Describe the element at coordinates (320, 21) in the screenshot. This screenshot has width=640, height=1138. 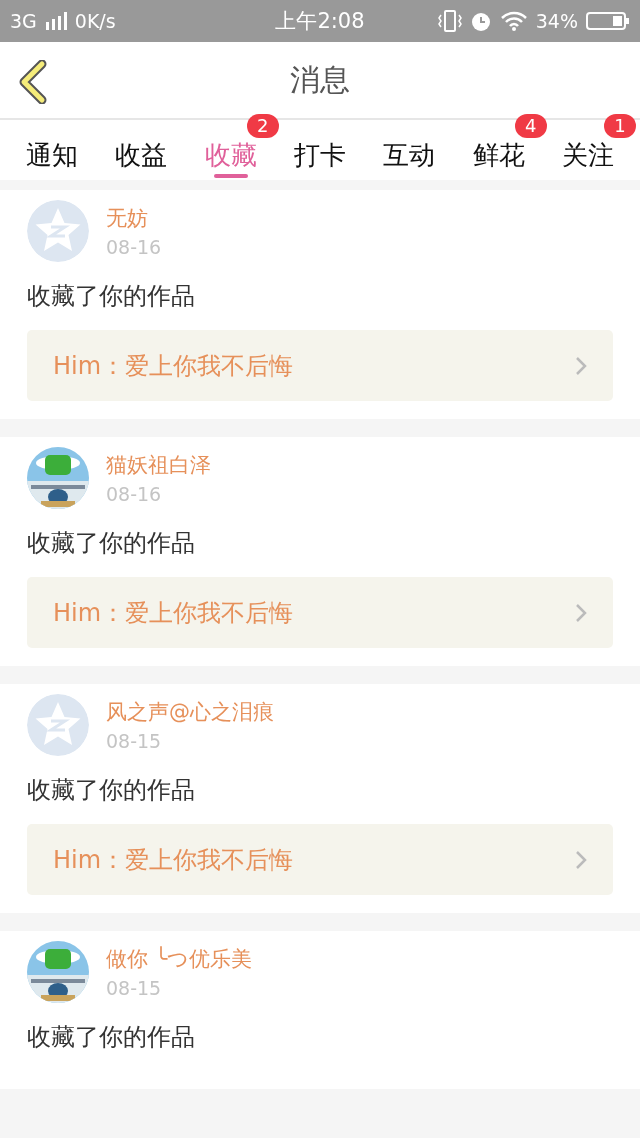
I see `clock-time: 上午2:08` at that location.